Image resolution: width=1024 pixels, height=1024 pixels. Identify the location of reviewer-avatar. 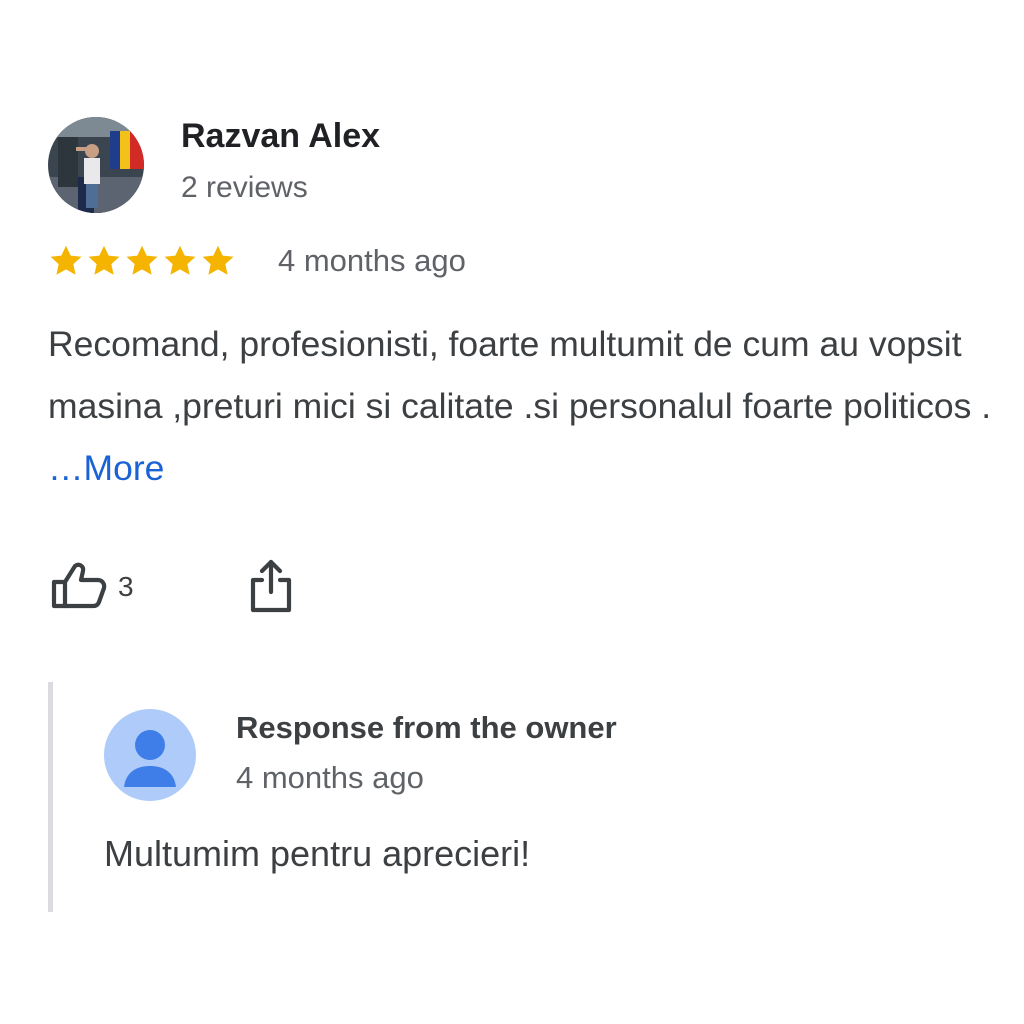
(96, 165).